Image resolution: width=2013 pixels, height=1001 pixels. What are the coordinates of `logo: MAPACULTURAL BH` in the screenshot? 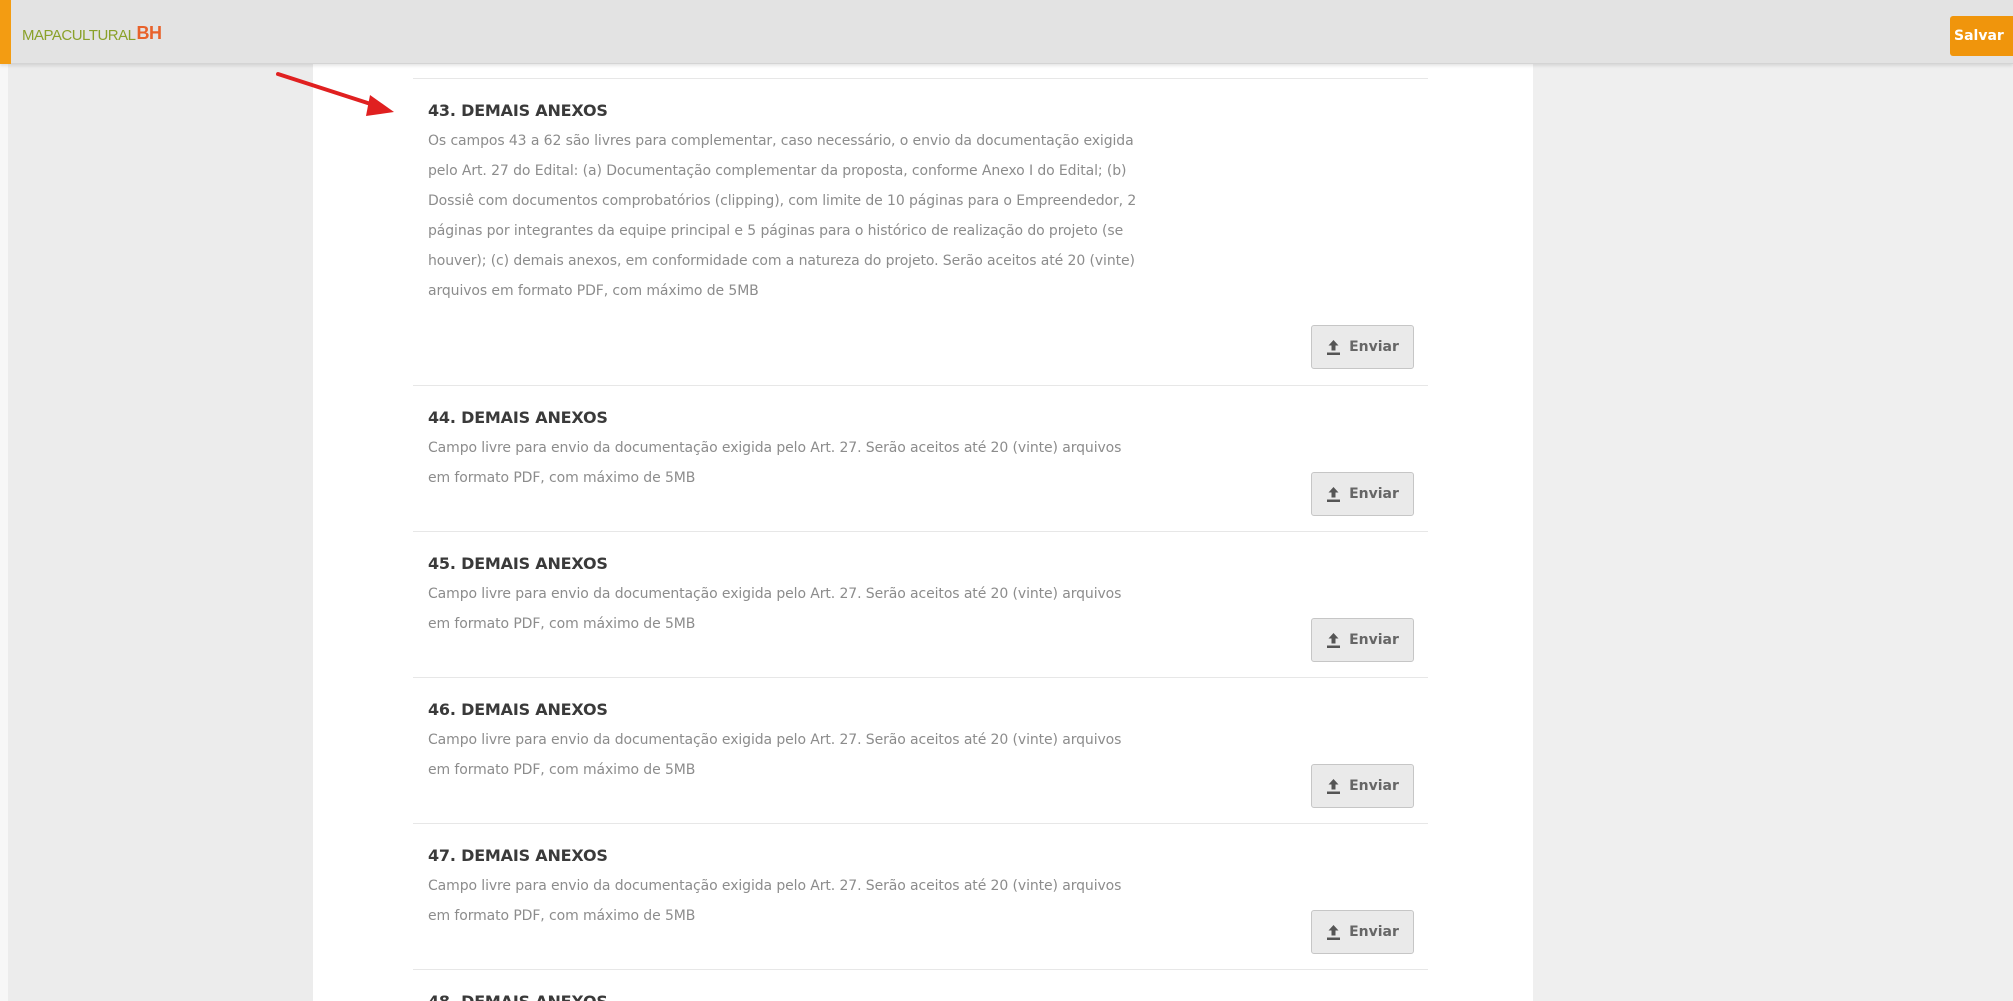 It's located at (92, 33).